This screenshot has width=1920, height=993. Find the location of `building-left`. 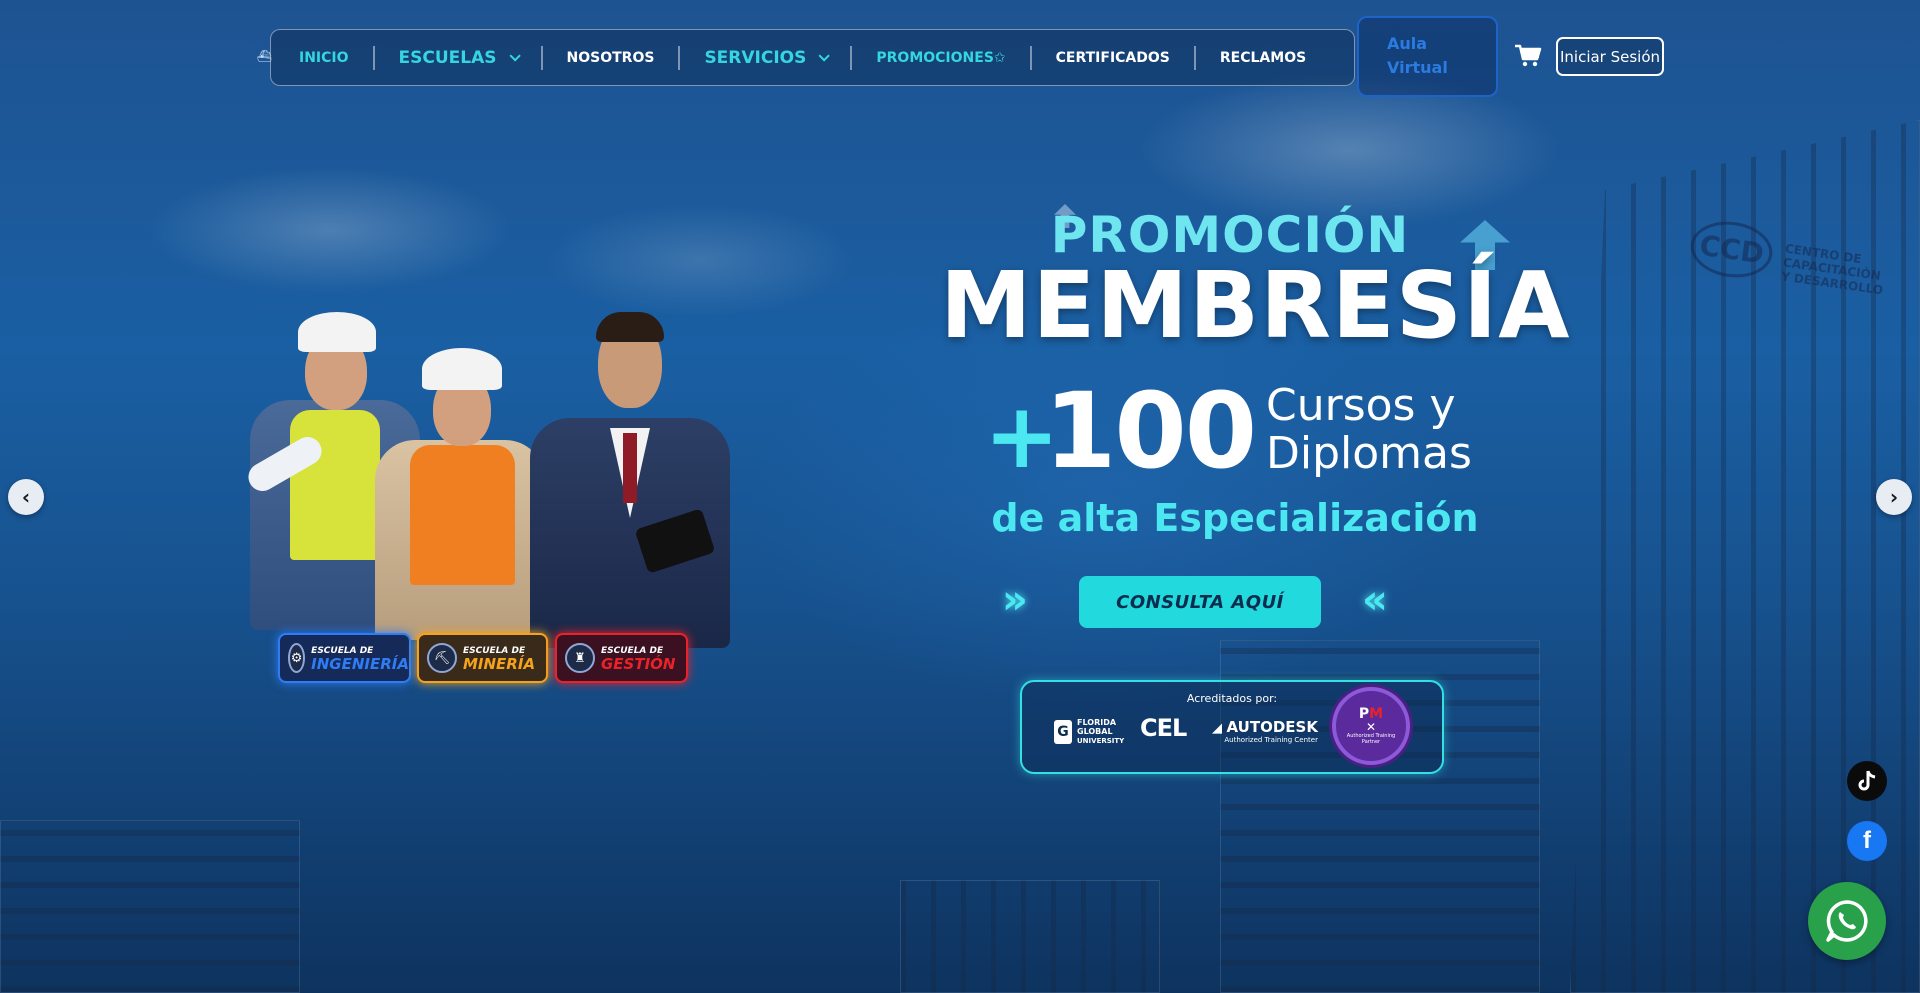

building-left is located at coordinates (150, 906).